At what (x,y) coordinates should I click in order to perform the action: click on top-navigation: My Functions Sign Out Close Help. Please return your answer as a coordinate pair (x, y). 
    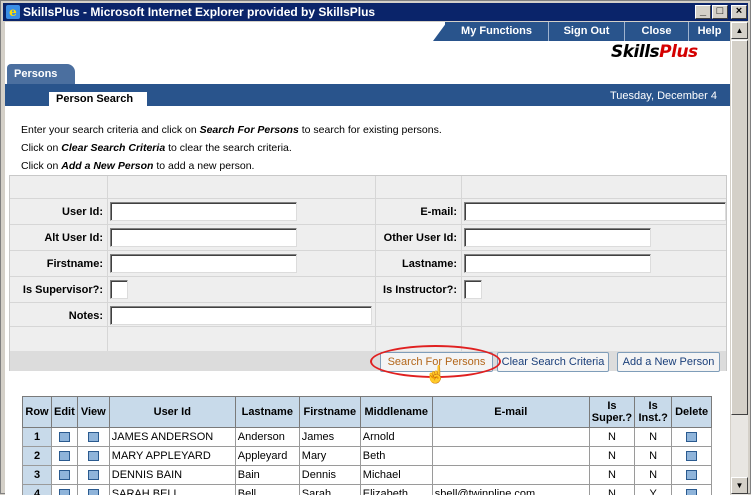
    Looking at the image, I should click on (367, 32).